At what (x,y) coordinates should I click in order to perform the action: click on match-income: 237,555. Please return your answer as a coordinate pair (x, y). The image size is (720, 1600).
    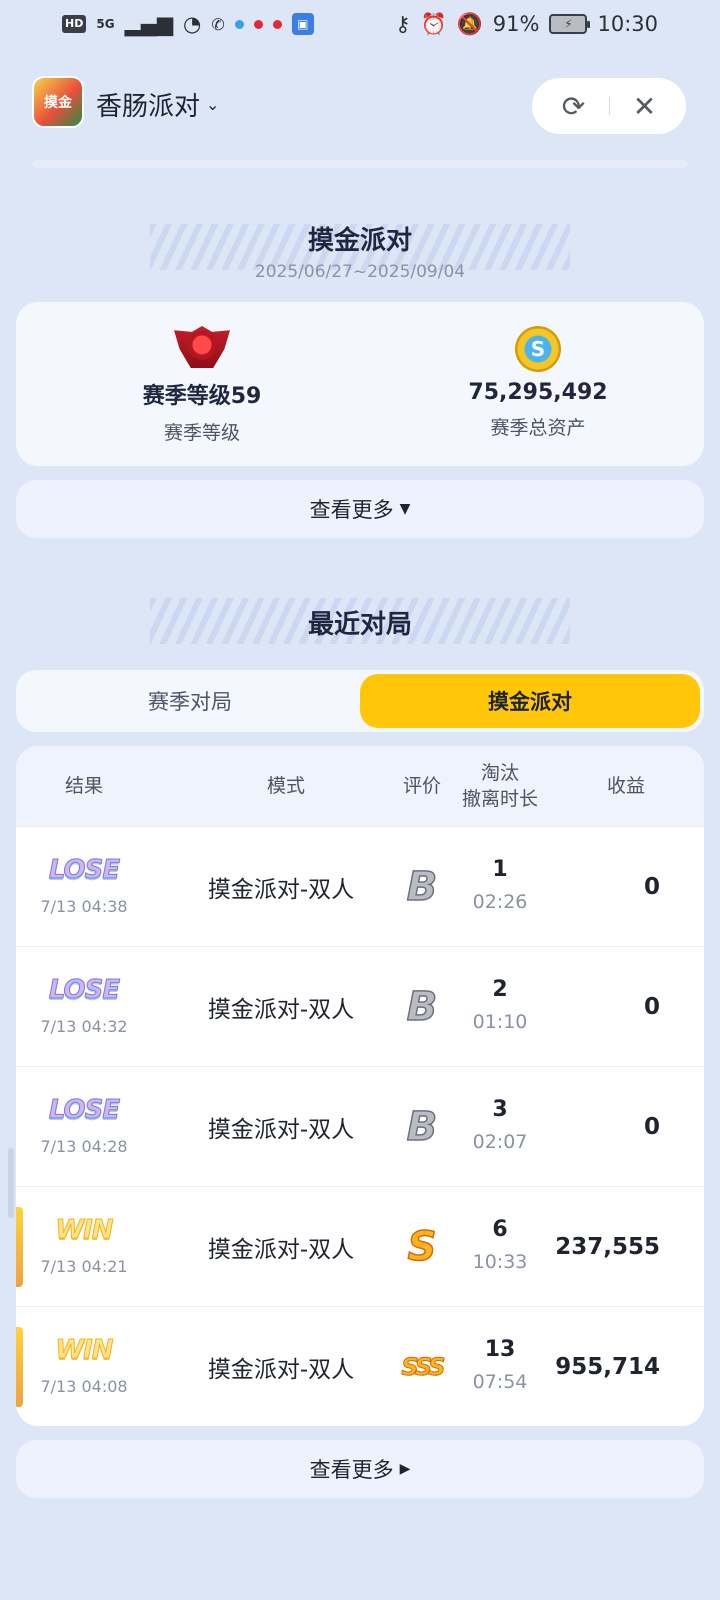
    Looking at the image, I should click on (607, 1247).